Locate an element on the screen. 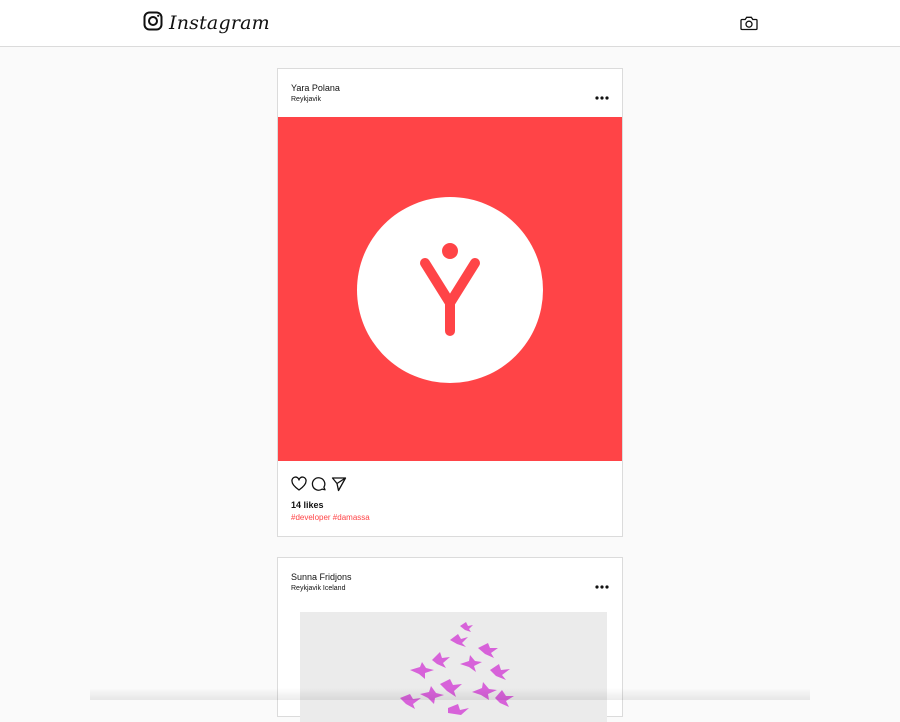  post-header: Sunna Fridjons Reykjavik Iceland is located at coordinates (450, 582).